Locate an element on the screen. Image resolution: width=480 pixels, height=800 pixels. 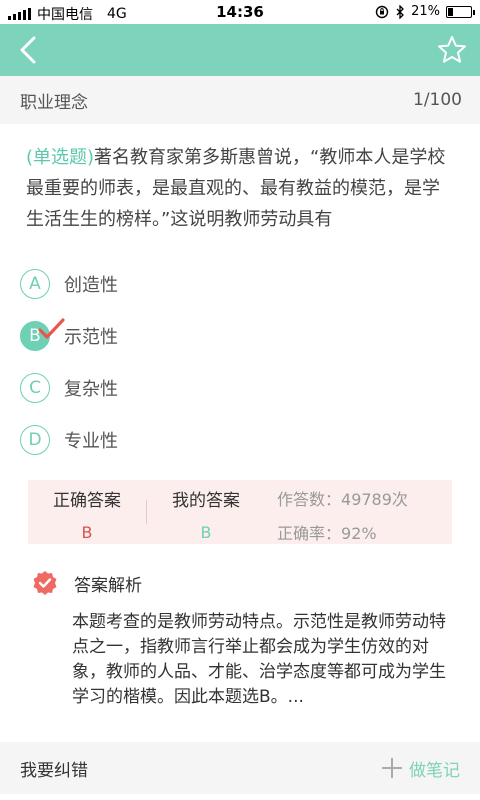
question-type: (单选题) is located at coordinates (60, 157).